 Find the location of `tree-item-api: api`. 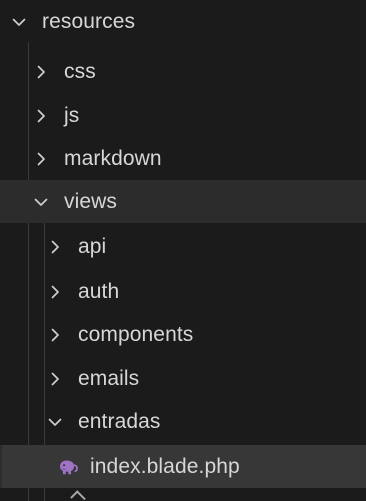

tree-item-api: api is located at coordinates (183, 246).